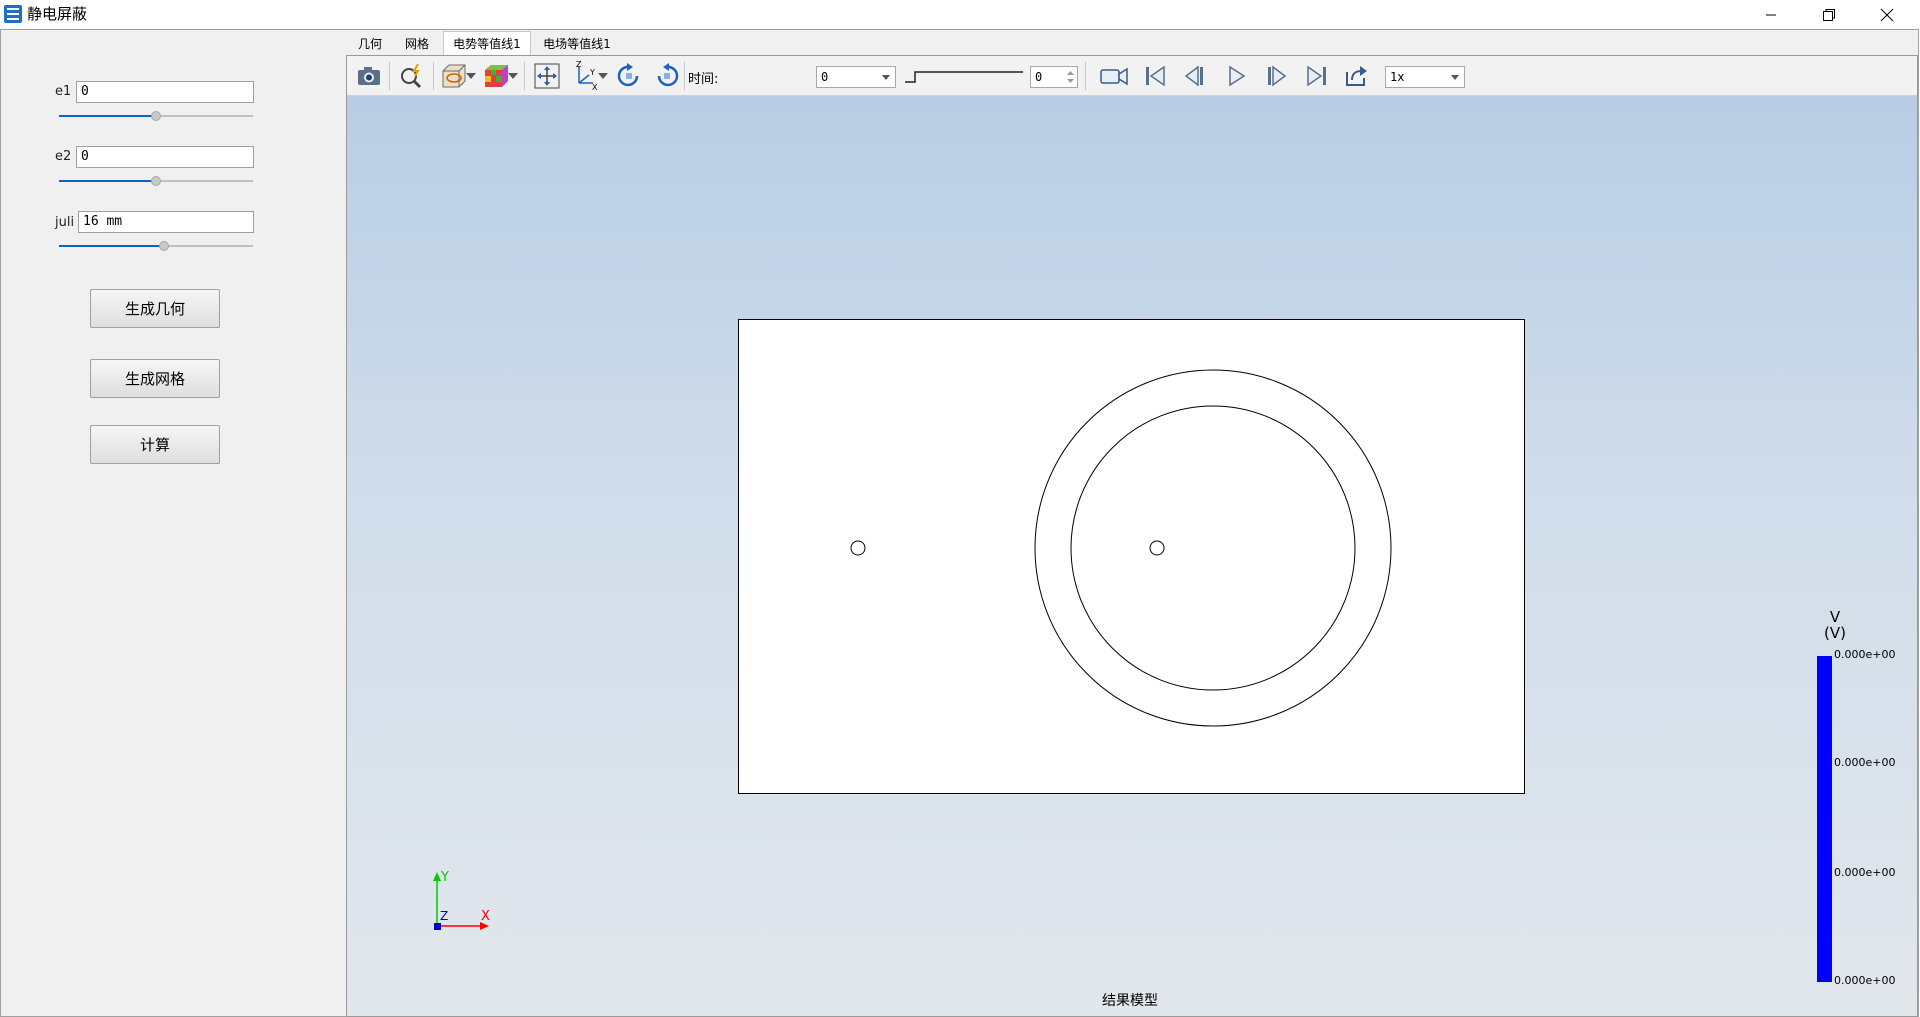 This screenshot has height=1017, width=1920. I want to click on x-axis-label: X, so click(485, 916).